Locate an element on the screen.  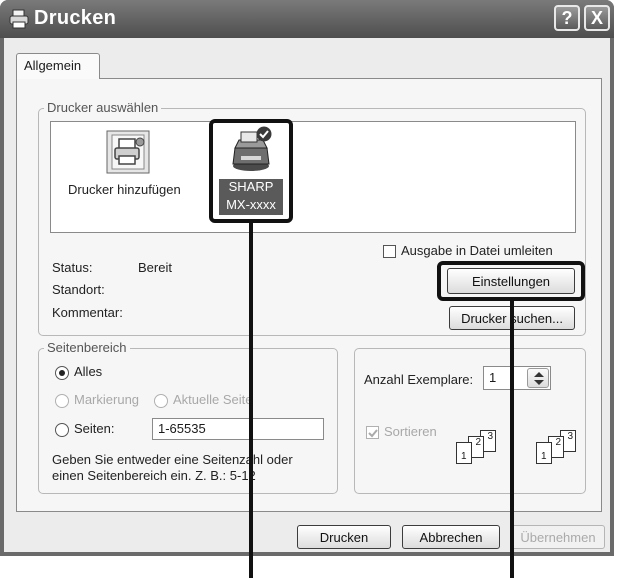
close-button: X is located at coordinates (597, 18).